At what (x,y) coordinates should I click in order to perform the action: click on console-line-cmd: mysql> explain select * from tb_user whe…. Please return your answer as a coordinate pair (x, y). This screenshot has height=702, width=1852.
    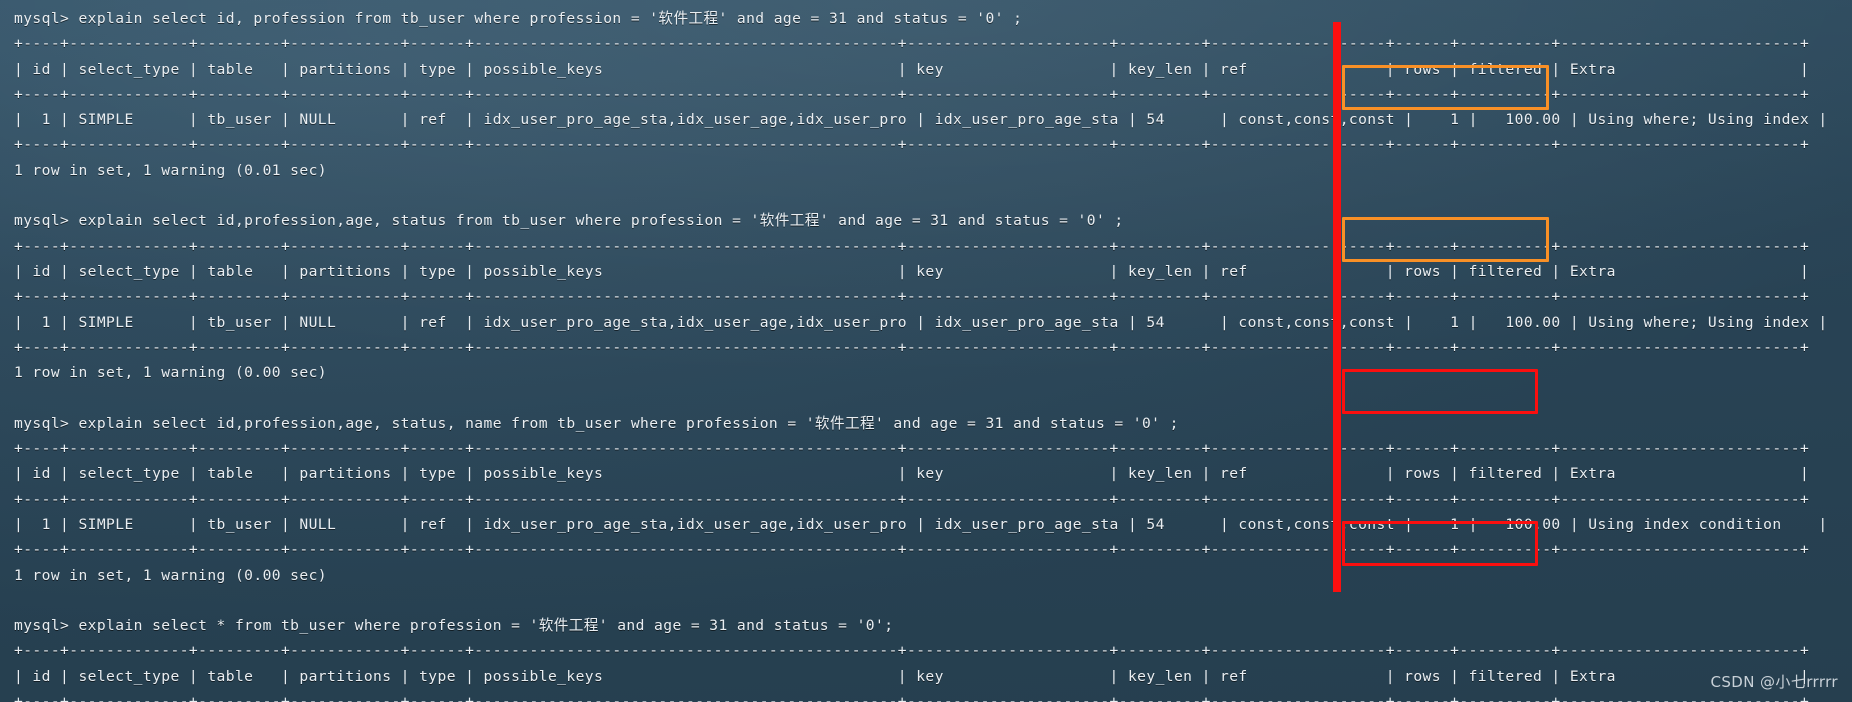
    Looking at the image, I should click on (454, 626).